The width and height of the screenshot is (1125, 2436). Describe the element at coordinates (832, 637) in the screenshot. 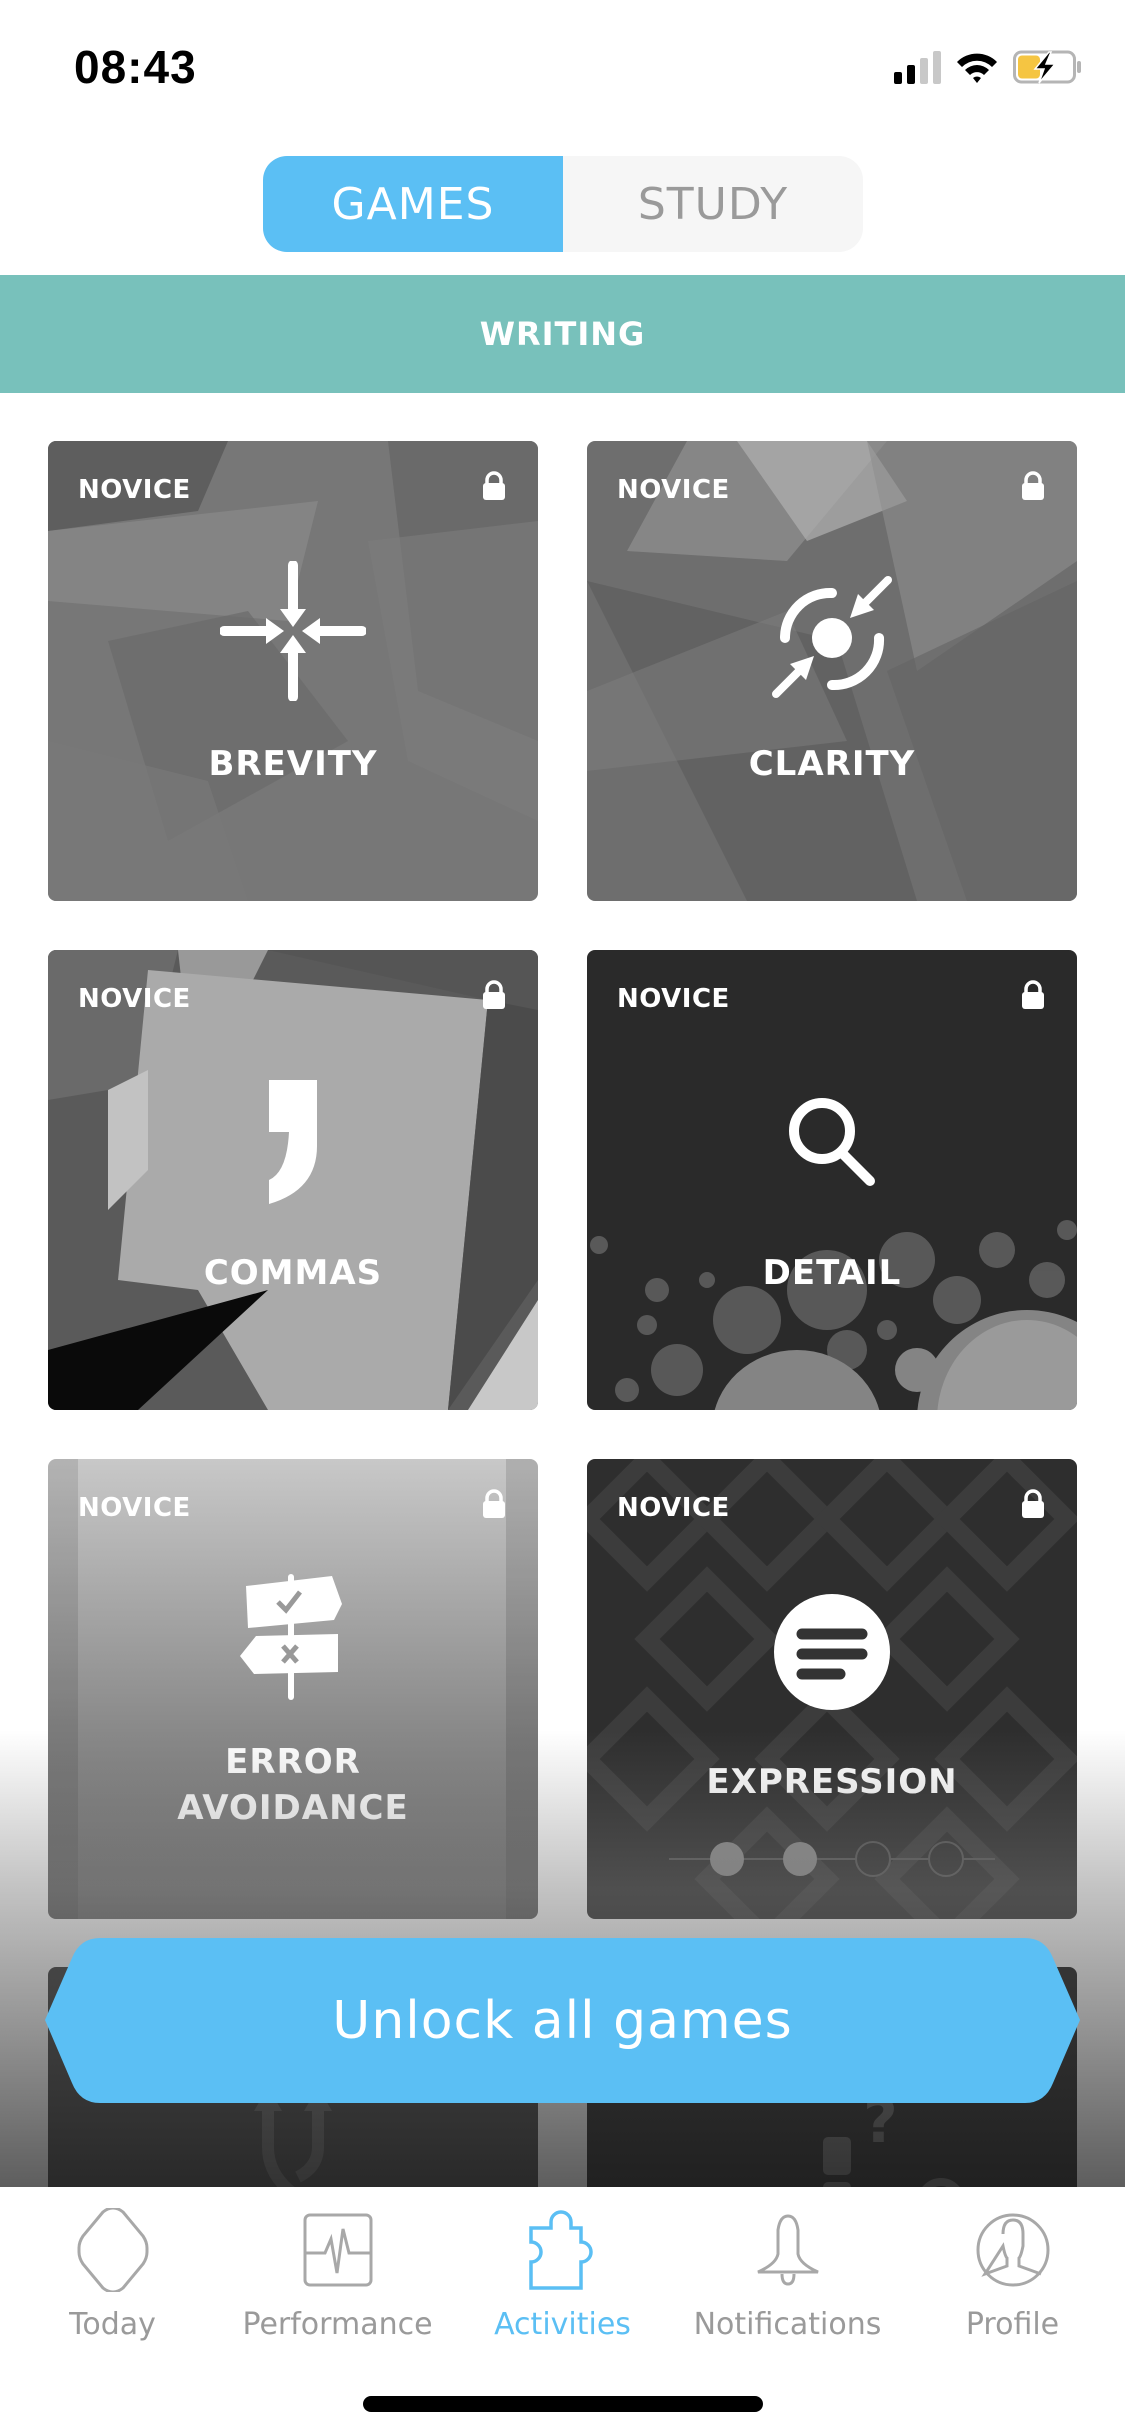

I see `focus-target-icon` at that location.